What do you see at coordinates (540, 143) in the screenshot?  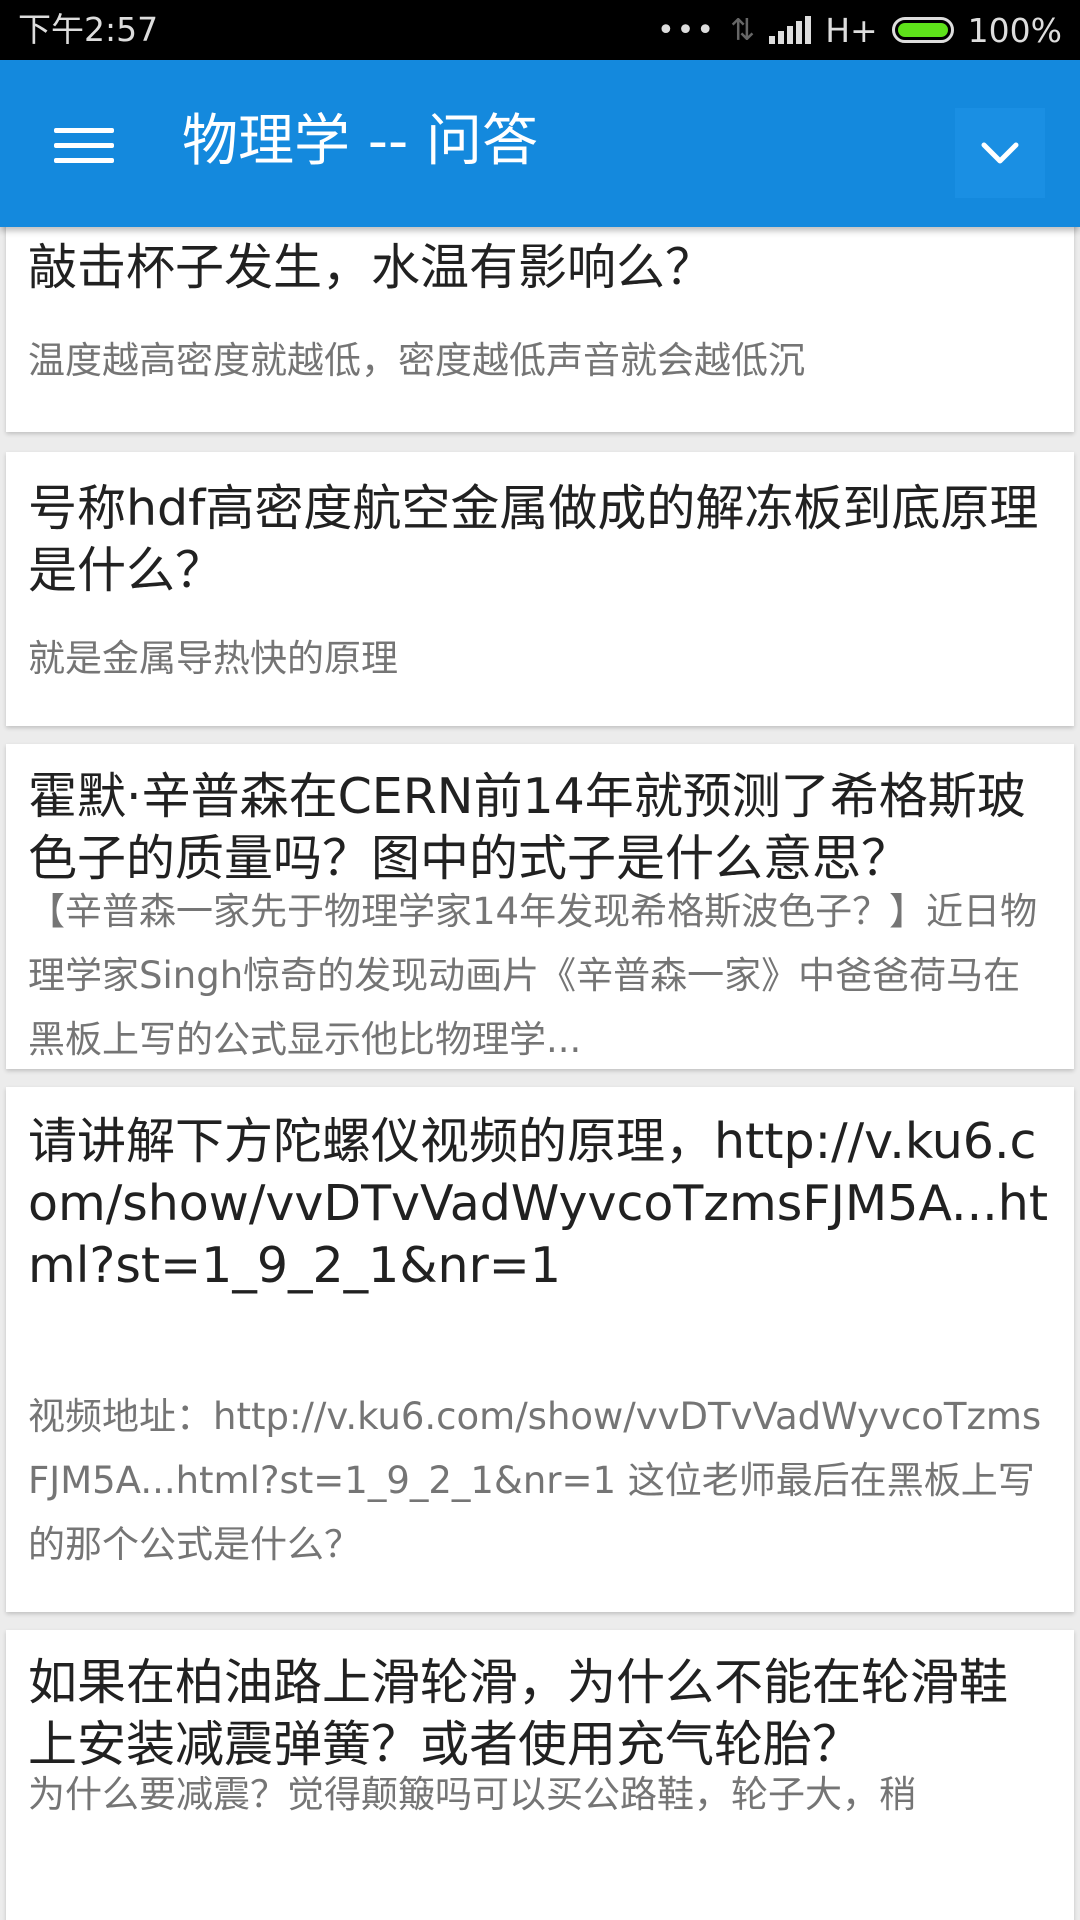 I see `app-bar: 物理学 -- 问答` at bounding box center [540, 143].